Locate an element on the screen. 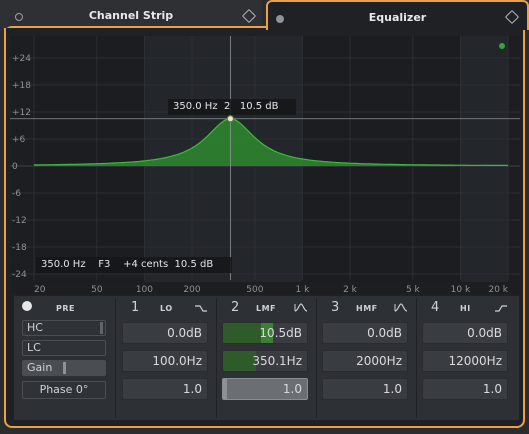 The image size is (529, 434). y-axis-label: -18 is located at coordinates (19, 248).